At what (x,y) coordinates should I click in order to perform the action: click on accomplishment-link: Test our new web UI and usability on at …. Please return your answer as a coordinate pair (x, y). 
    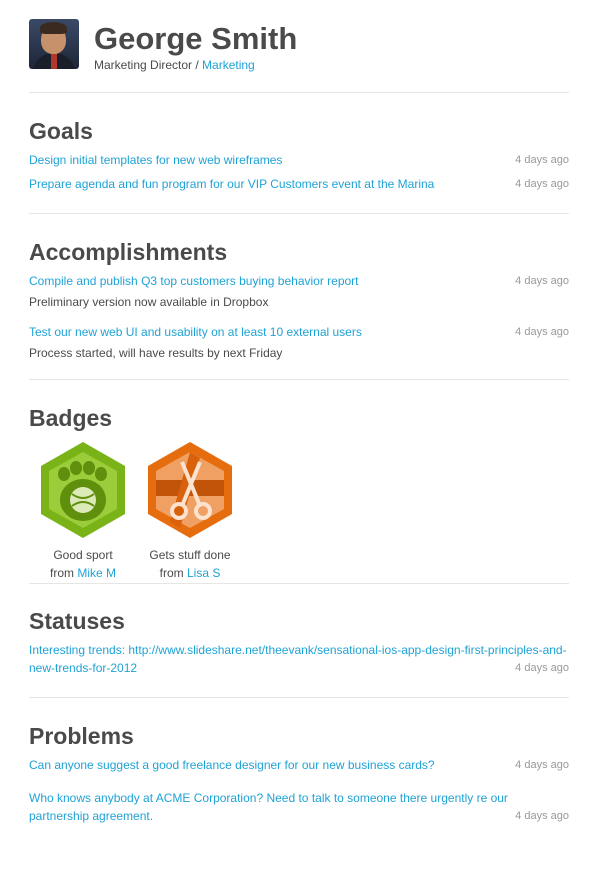
    Looking at the image, I should click on (264, 332).